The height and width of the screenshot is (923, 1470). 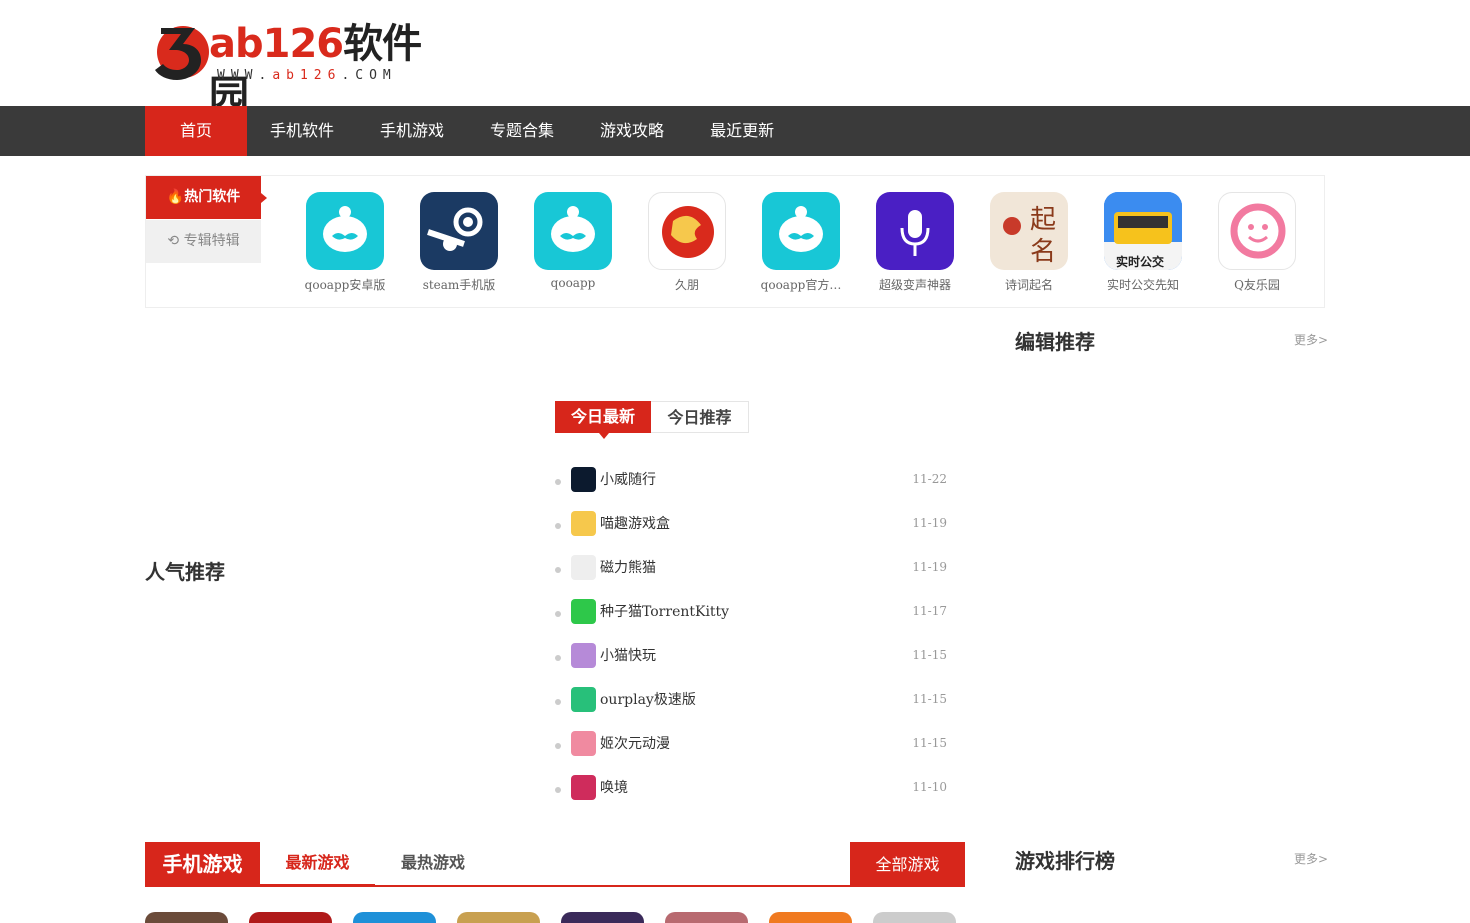 I want to click on list-item-date: 11-10, so click(x=929, y=787).